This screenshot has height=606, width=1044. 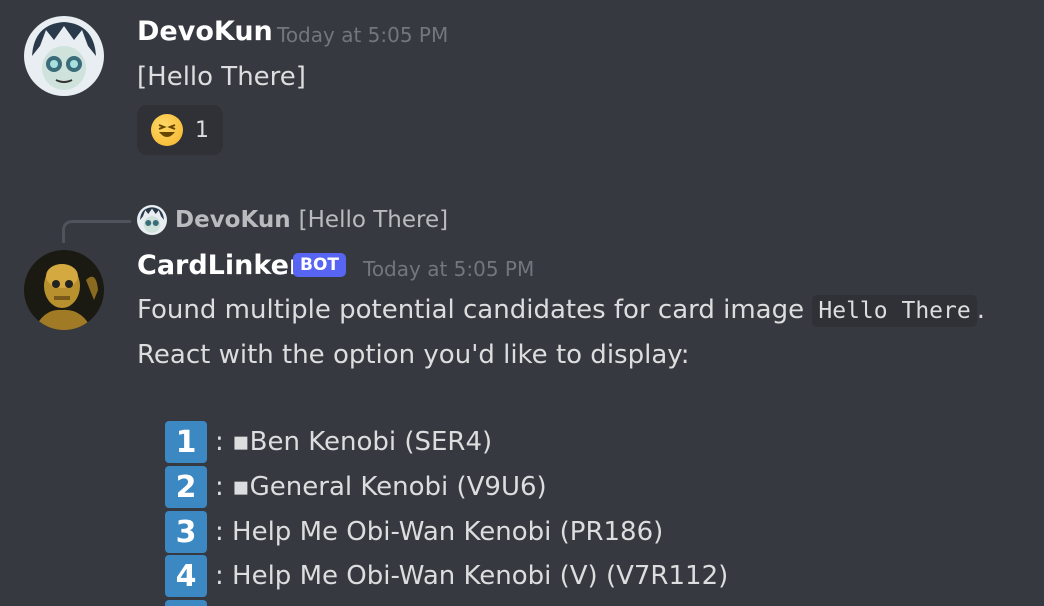 What do you see at coordinates (167, 130) in the screenshot?
I see `laughing-emoji-icon` at bounding box center [167, 130].